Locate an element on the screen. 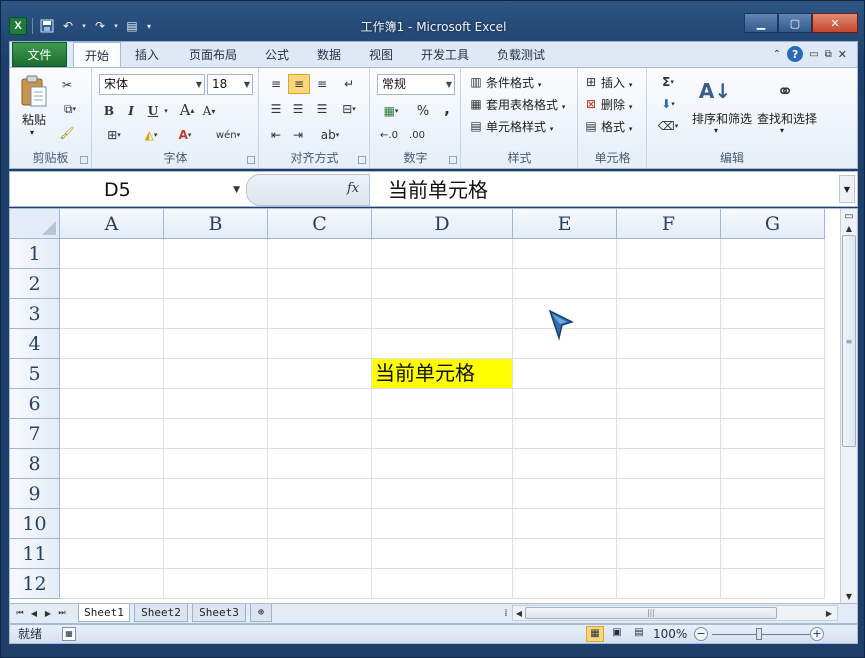 The width and height of the screenshot is (865, 658). row-header-1: 1 is located at coordinates (35, 254).